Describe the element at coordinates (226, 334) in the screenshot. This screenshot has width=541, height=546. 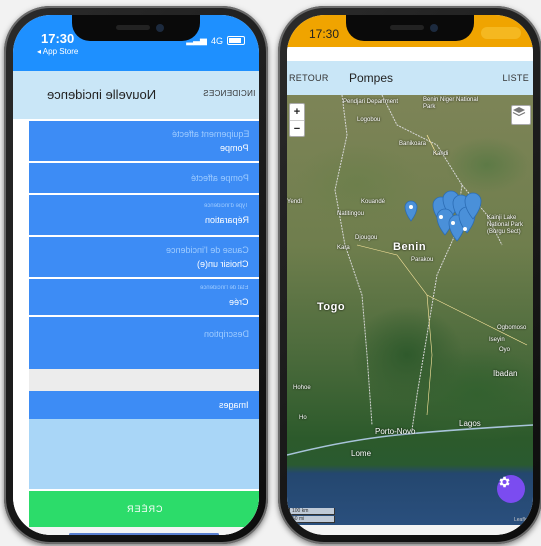
I see `field-label: Description` at that location.